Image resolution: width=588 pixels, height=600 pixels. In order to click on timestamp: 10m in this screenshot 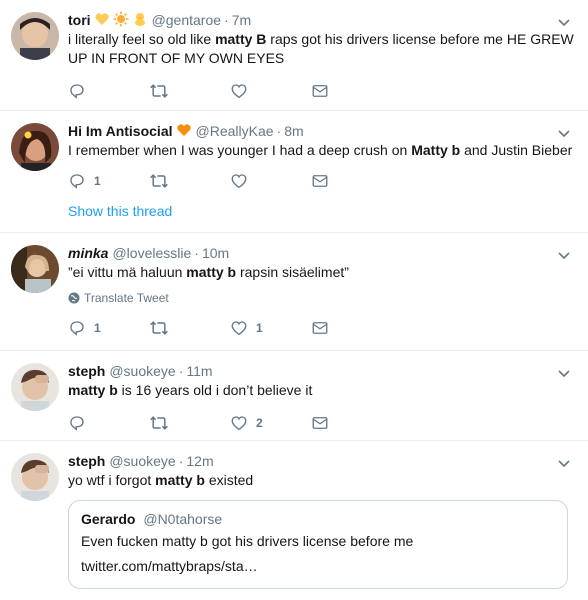, I will do `click(215, 253)`.